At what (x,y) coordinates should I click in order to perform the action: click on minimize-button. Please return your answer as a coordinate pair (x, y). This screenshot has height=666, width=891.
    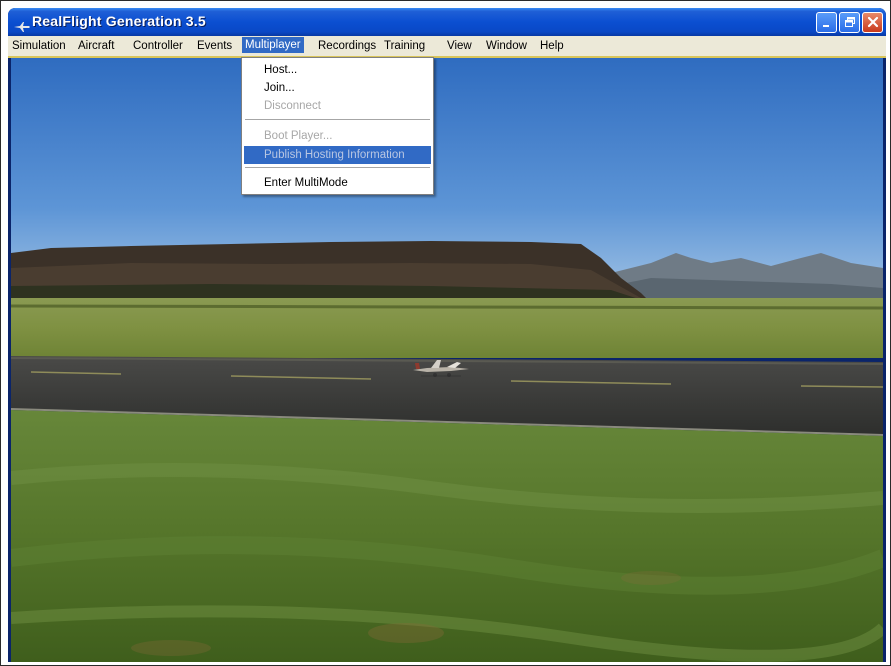
    Looking at the image, I should click on (826, 22).